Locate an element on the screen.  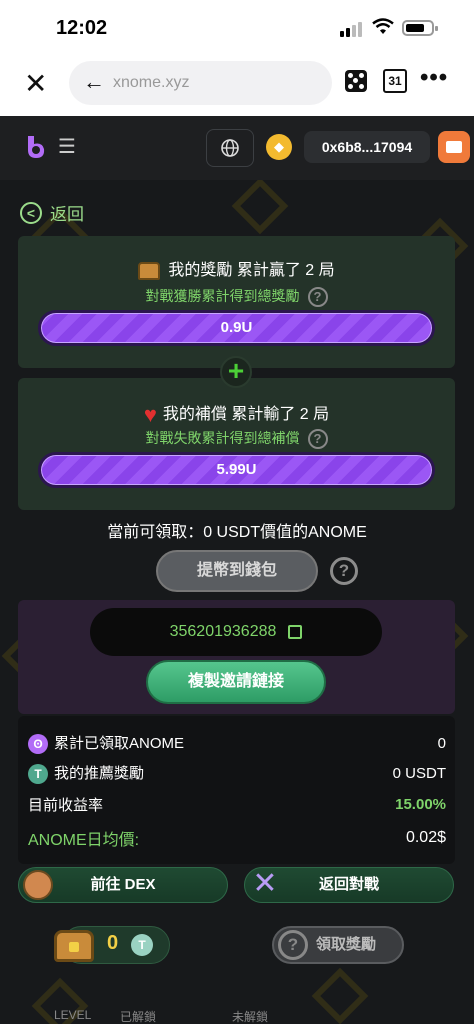
dex-label: 前往 DEX is located at coordinates (123, 884).